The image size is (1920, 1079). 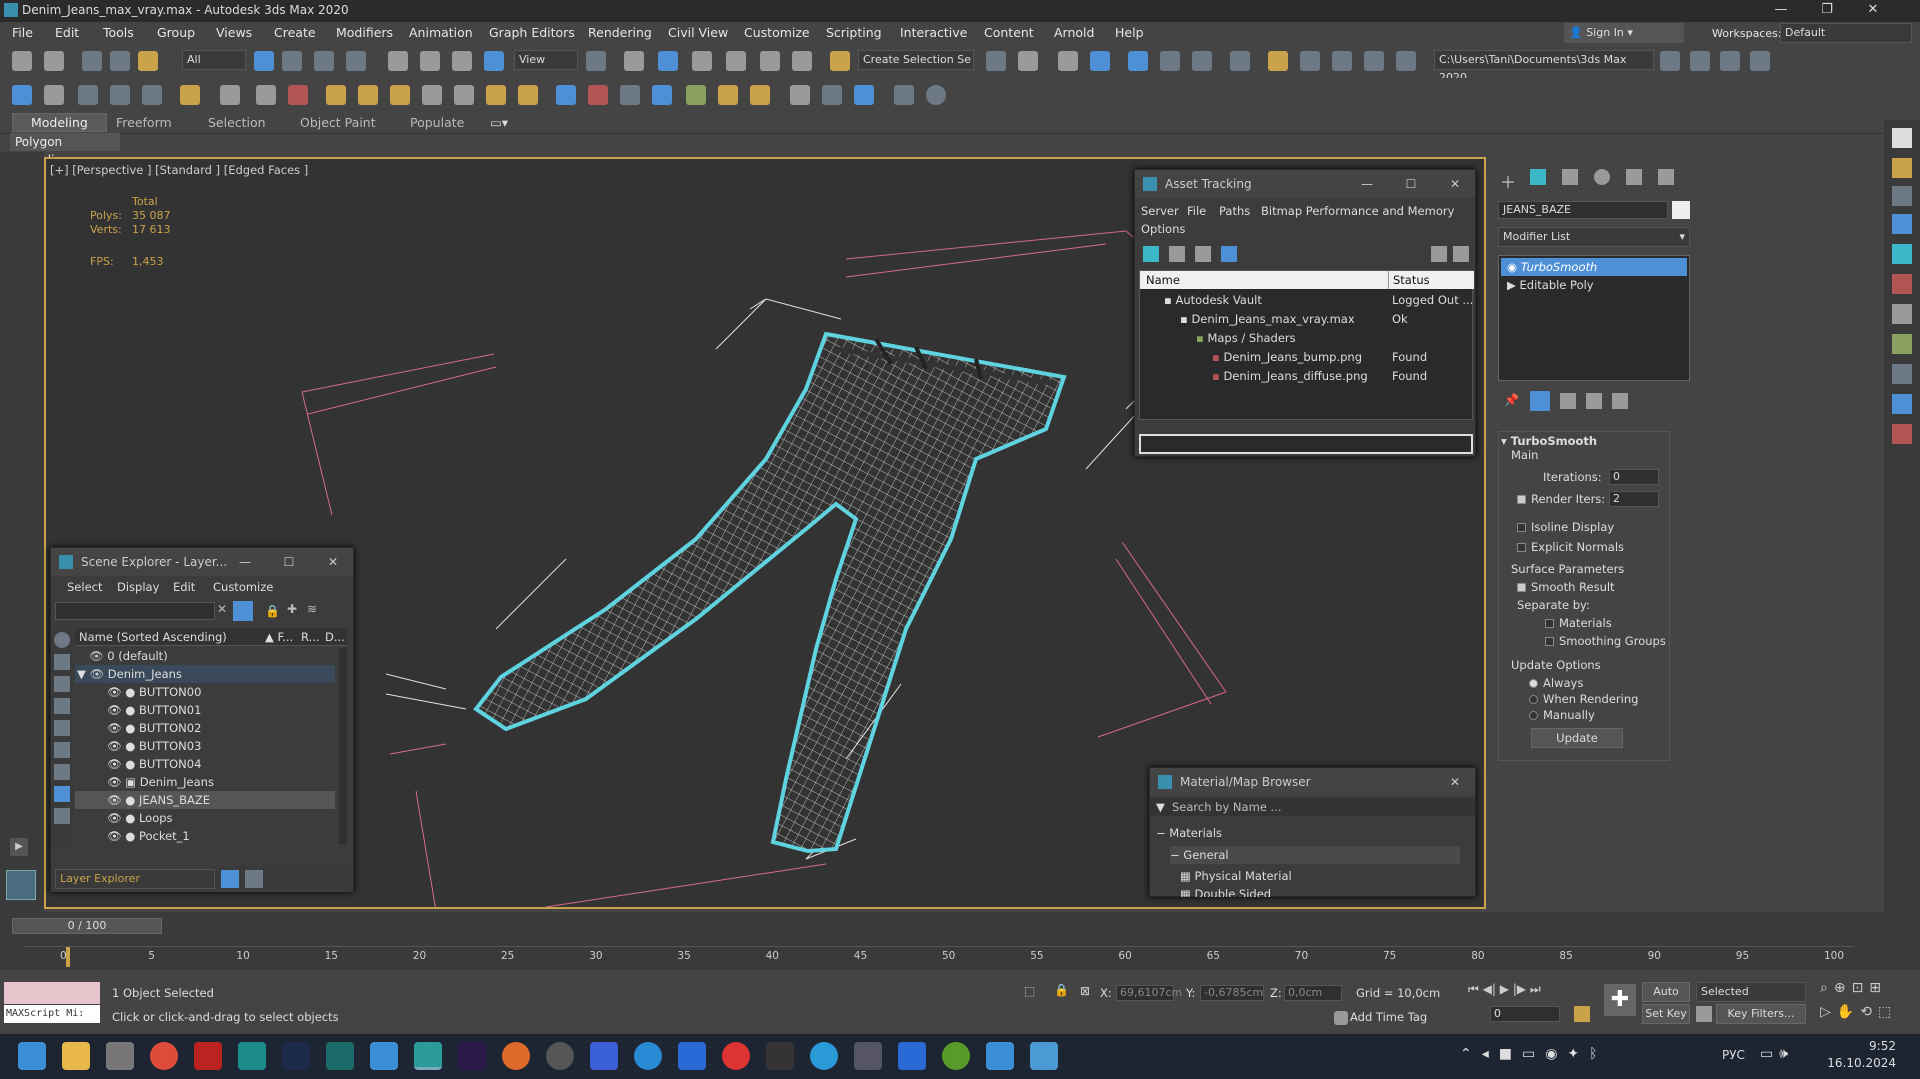 What do you see at coordinates (62, 750) in the screenshot?
I see `display-helpers-icon` at bounding box center [62, 750].